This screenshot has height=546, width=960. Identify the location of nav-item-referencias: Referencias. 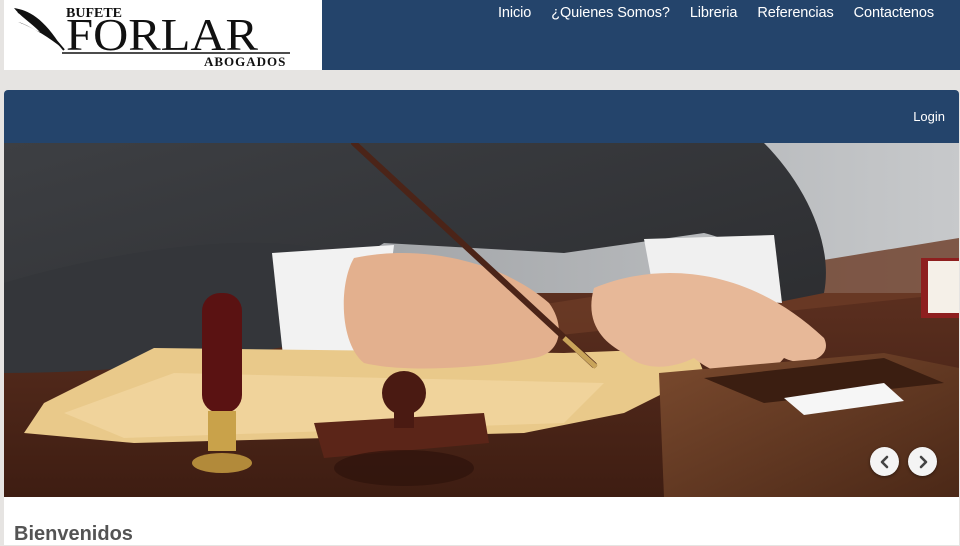
(795, 13).